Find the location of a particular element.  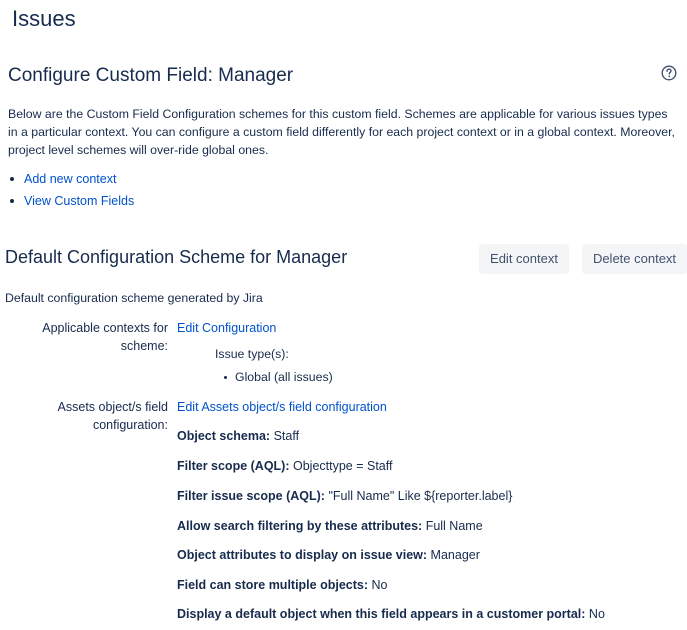

help-icon is located at coordinates (669, 73).